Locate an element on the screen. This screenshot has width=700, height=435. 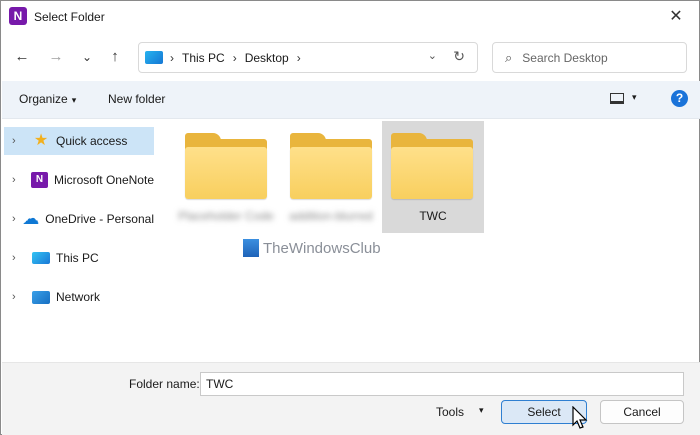
folder-label: TWC is located at coordinates (433, 216).